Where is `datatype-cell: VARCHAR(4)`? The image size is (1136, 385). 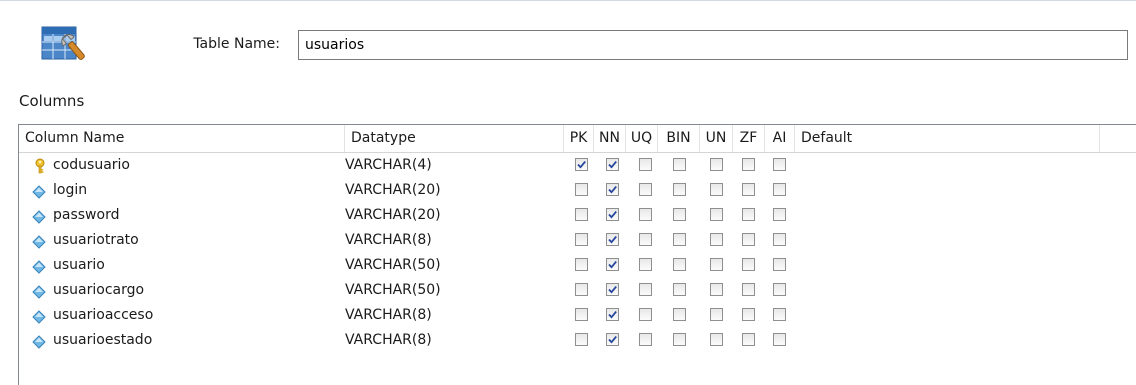
datatype-cell: VARCHAR(4) is located at coordinates (388, 165).